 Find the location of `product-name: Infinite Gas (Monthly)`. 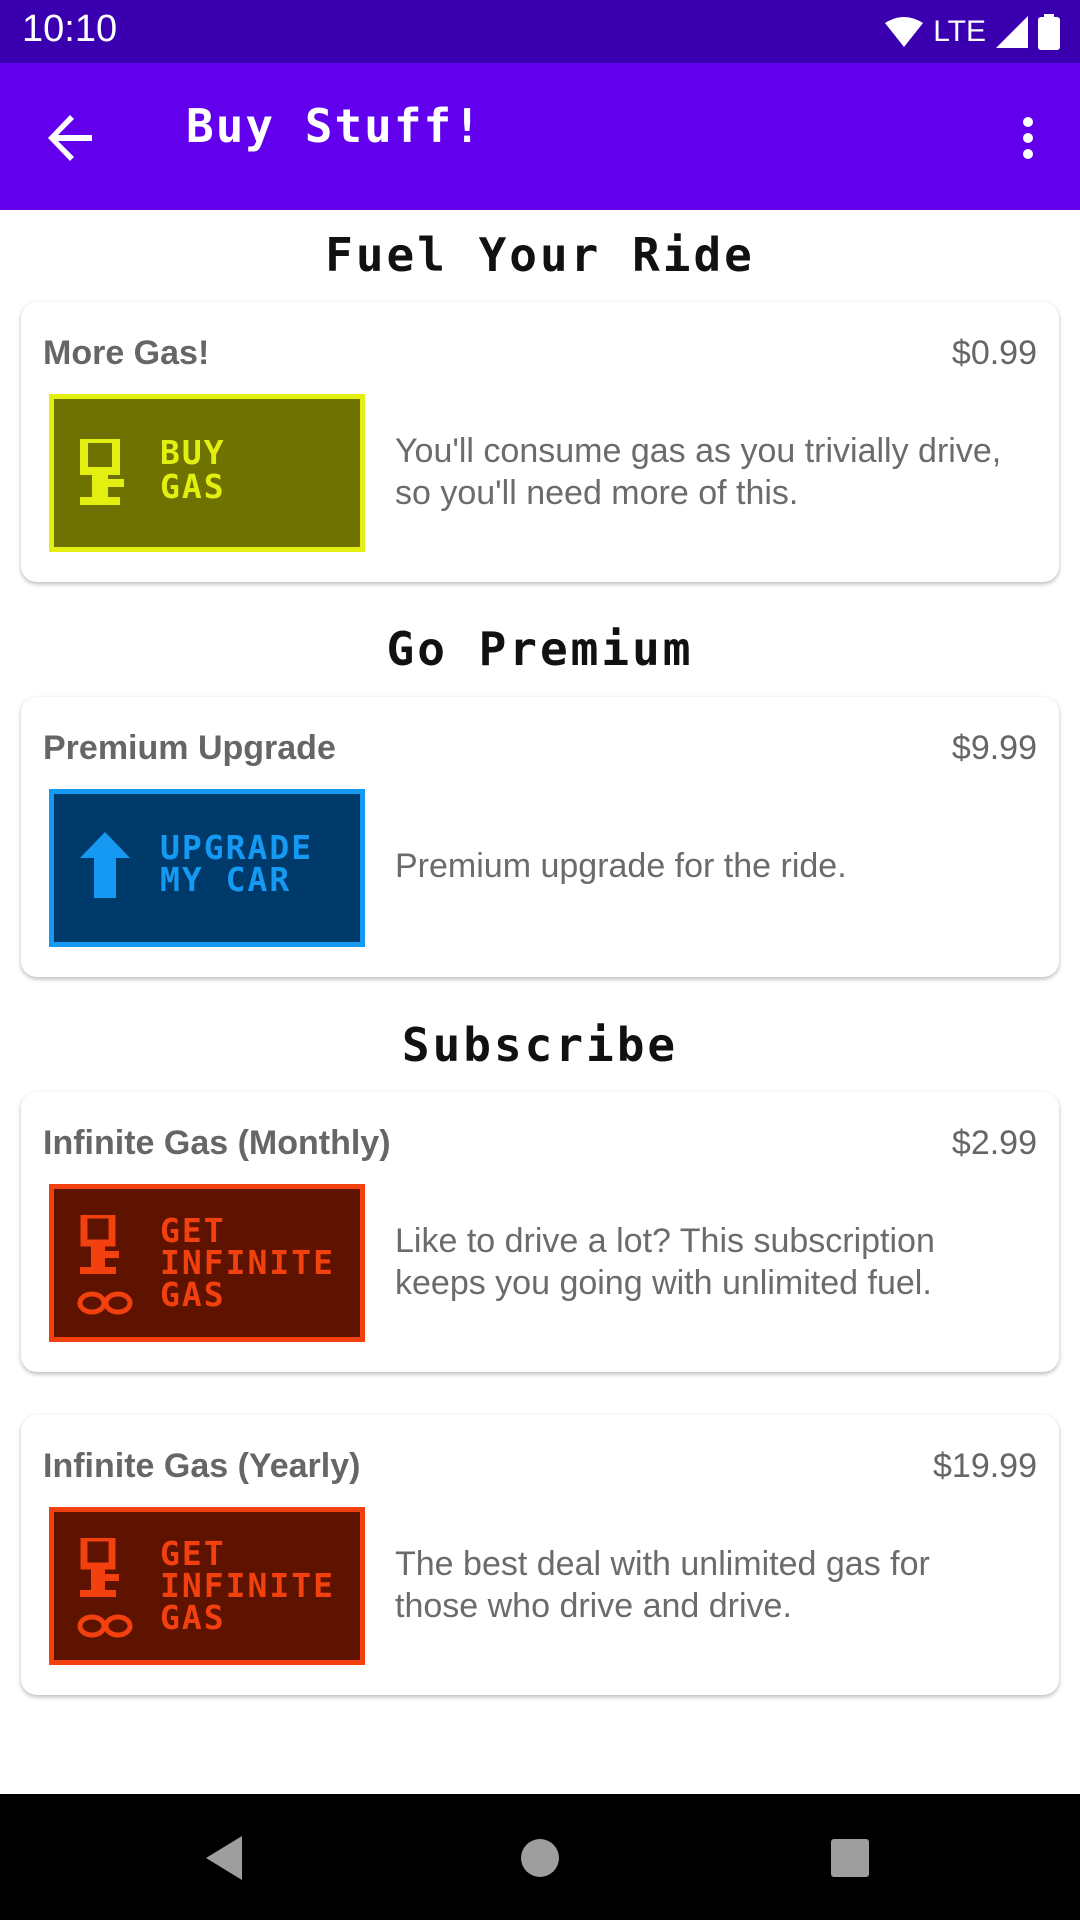

product-name: Infinite Gas (Monthly) is located at coordinates (217, 1143).